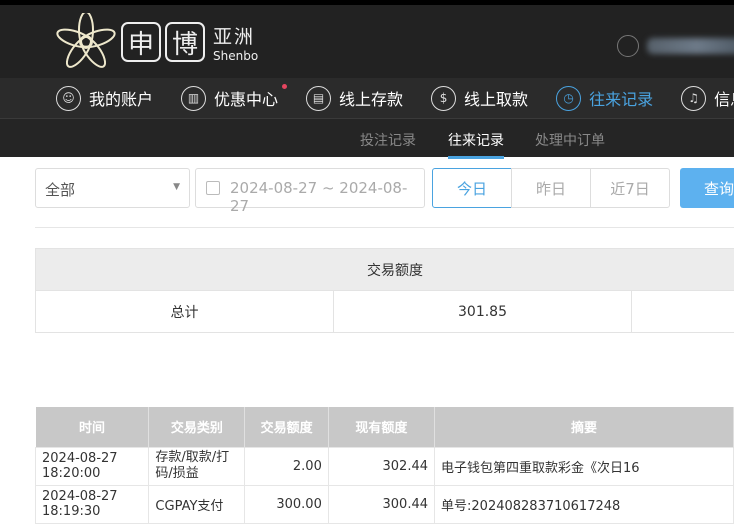 The height and width of the screenshot is (524, 734). Describe the element at coordinates (185, 312) in the screenshot. I see `summary-label: 总计` at that location.